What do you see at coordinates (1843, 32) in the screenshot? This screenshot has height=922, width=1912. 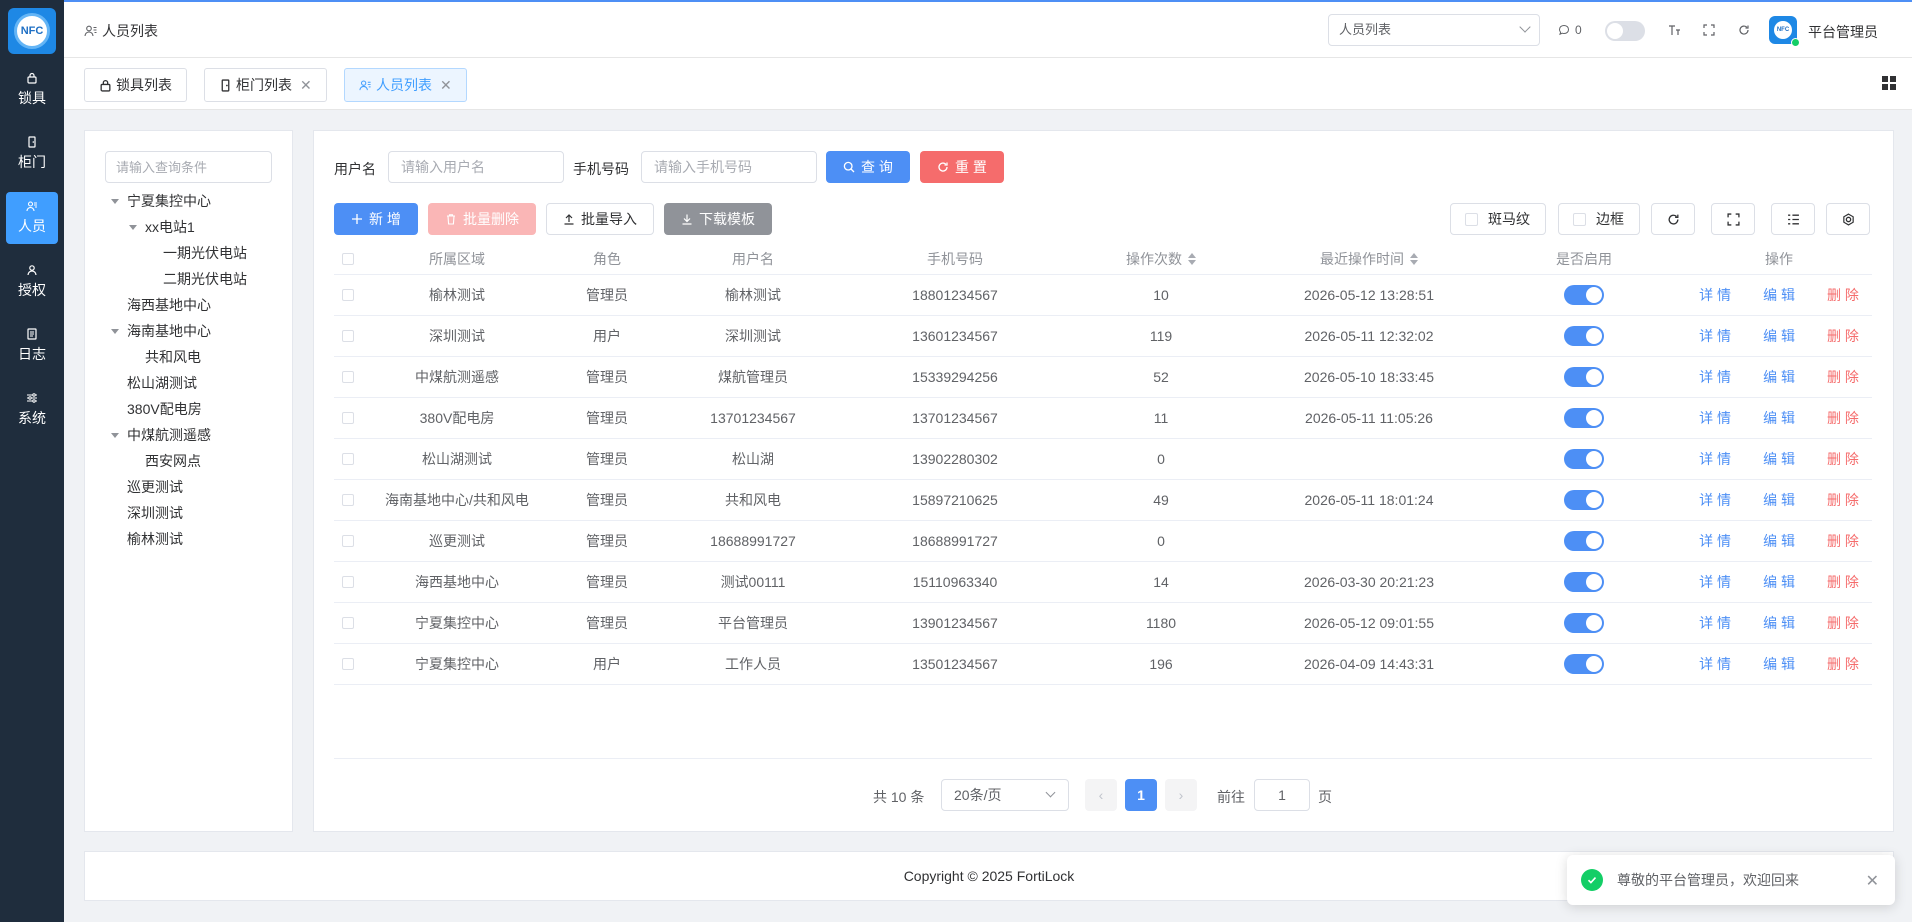 I see `user-name: 平台管理员` at bounding box center [1843, 32].